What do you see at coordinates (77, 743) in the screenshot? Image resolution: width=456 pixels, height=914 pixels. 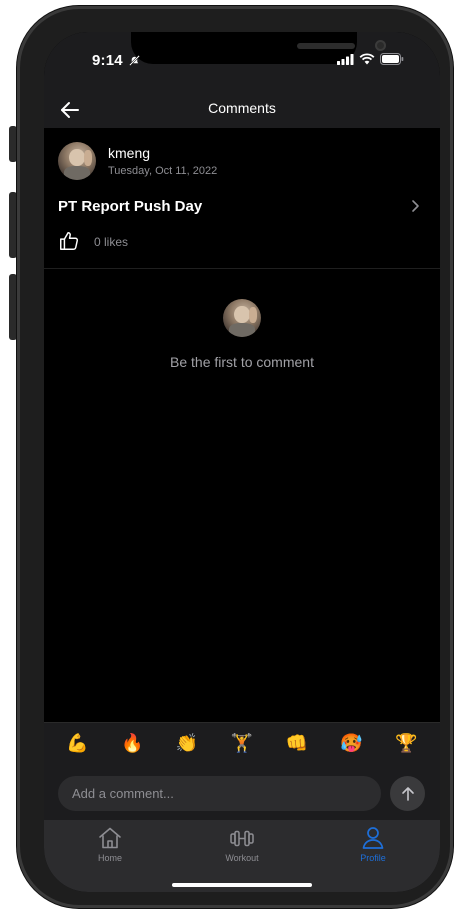 I see `flexed-biceps-reaction: 💪` at bounding box center [77, 743].